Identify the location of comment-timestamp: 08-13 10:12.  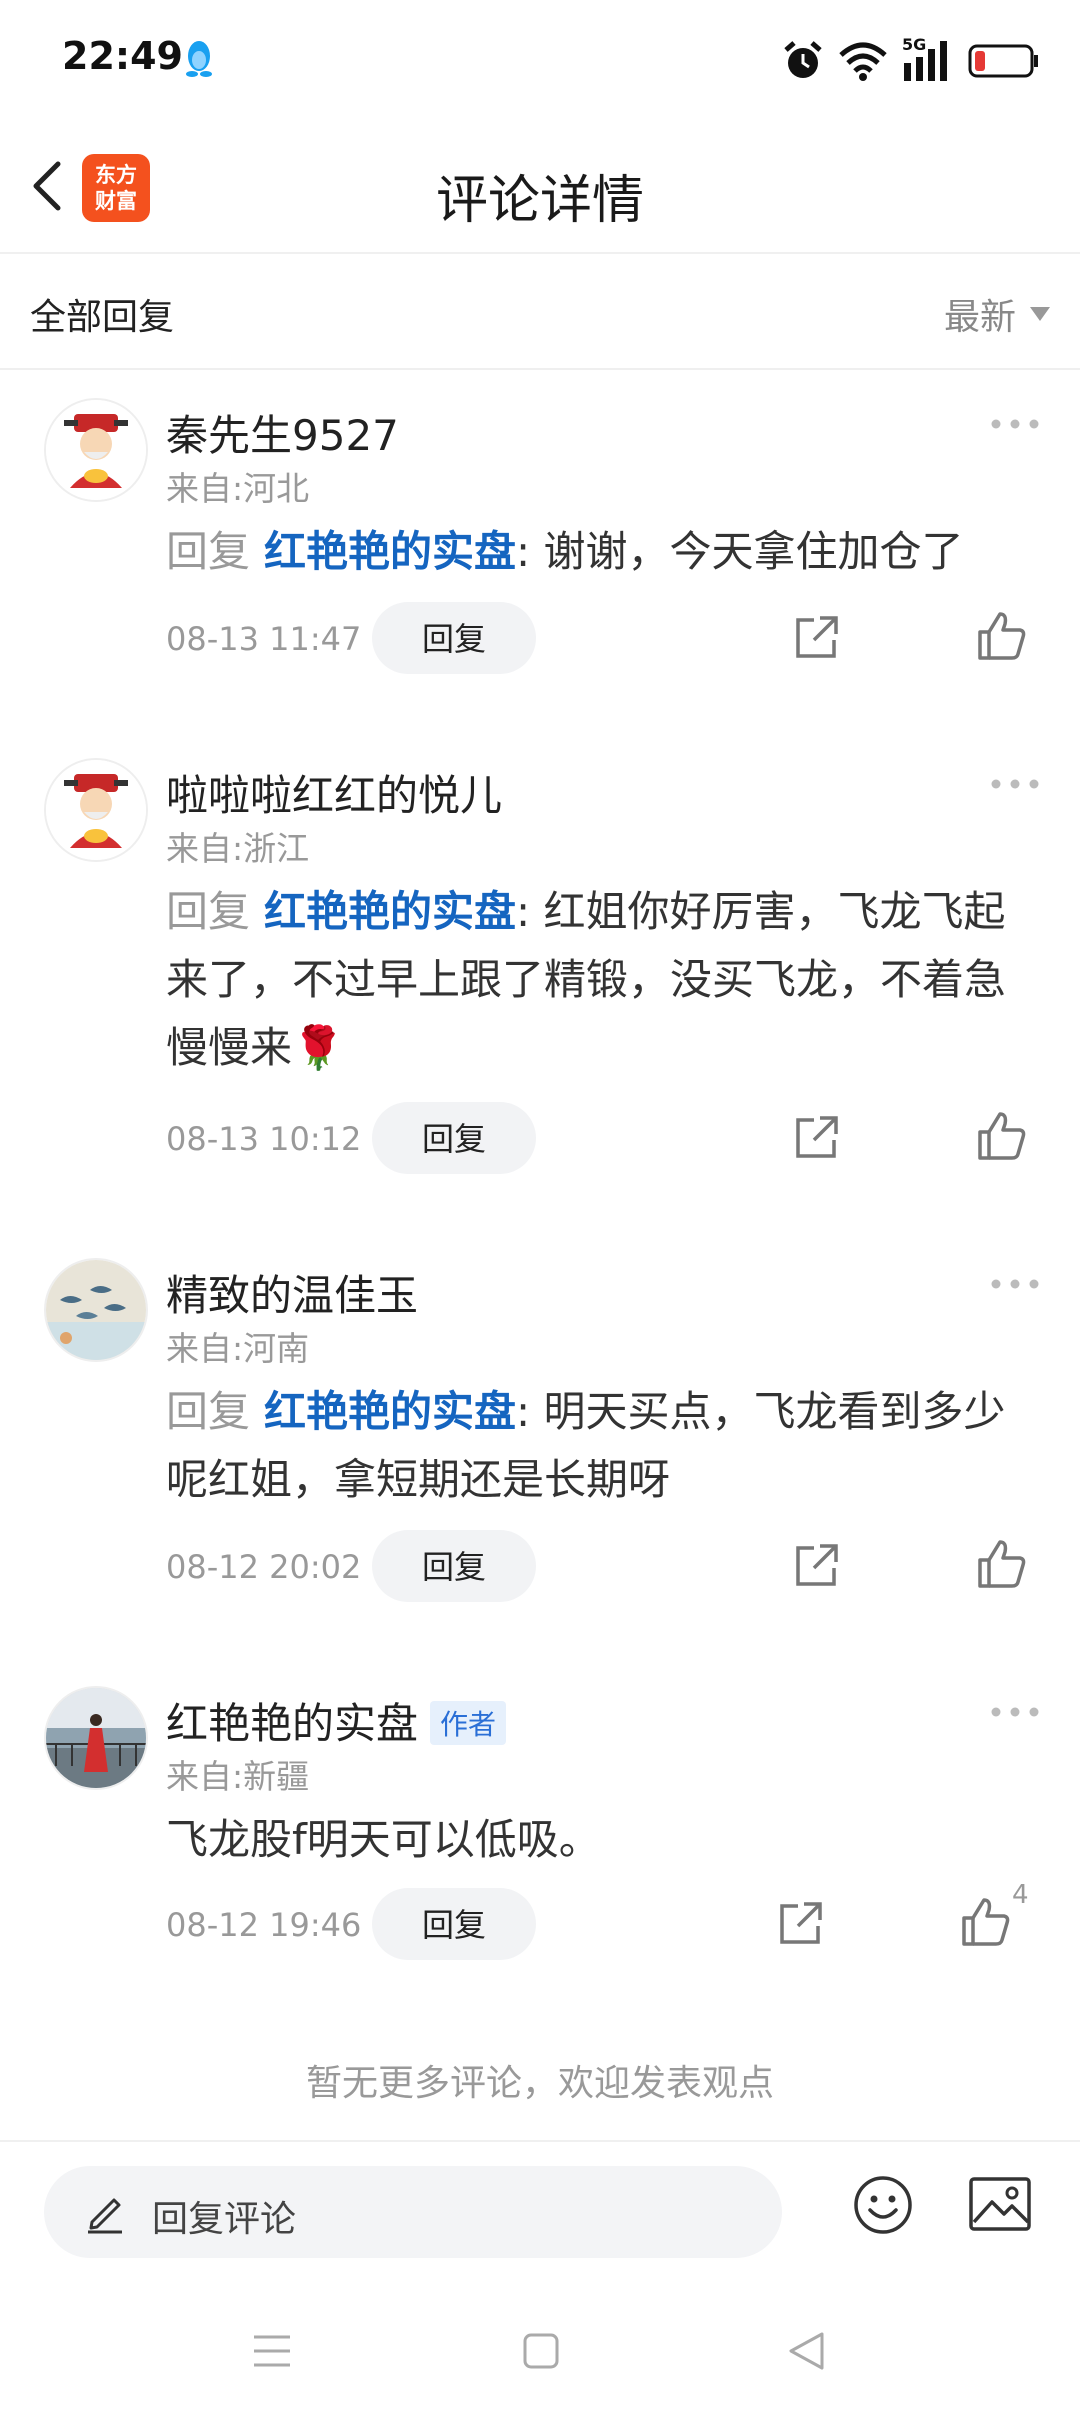
(264, 1139).